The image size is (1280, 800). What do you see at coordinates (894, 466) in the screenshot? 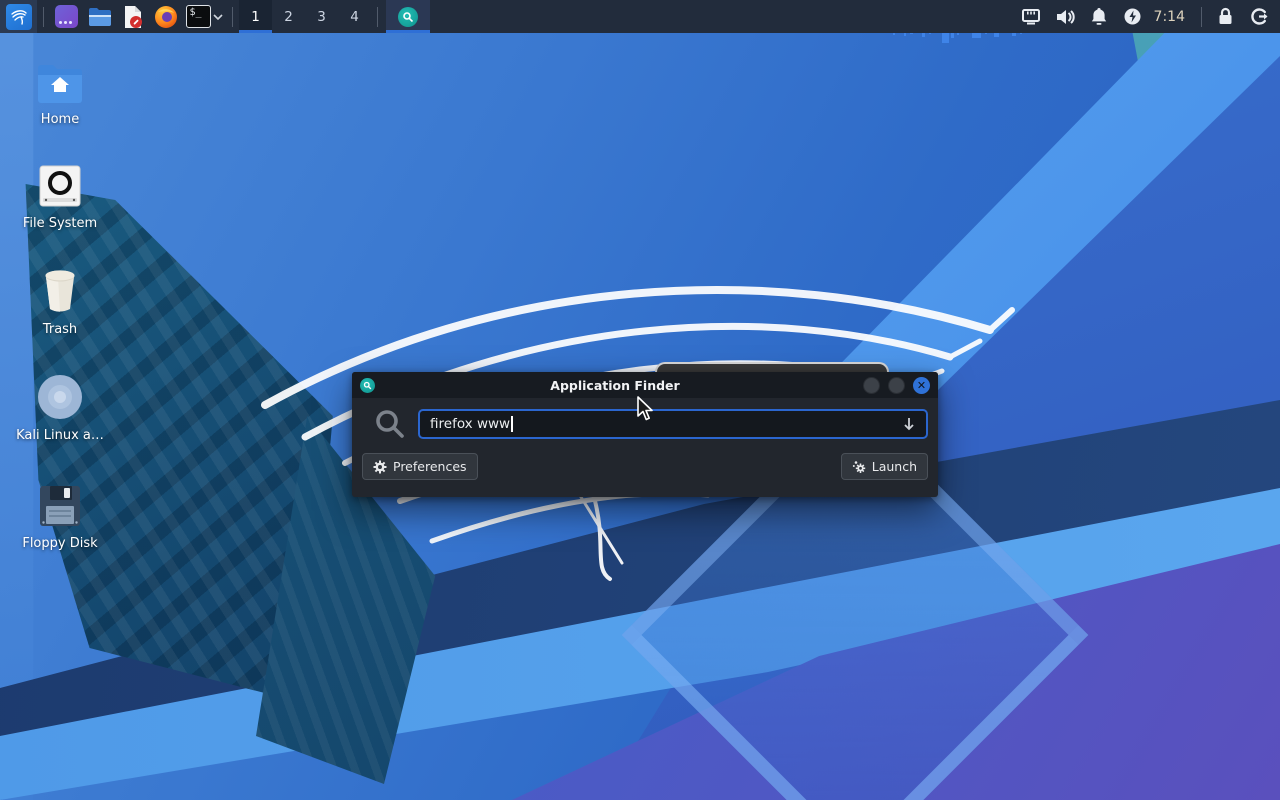
I see `launch-label: Launch` at bounding box center [894, 466].